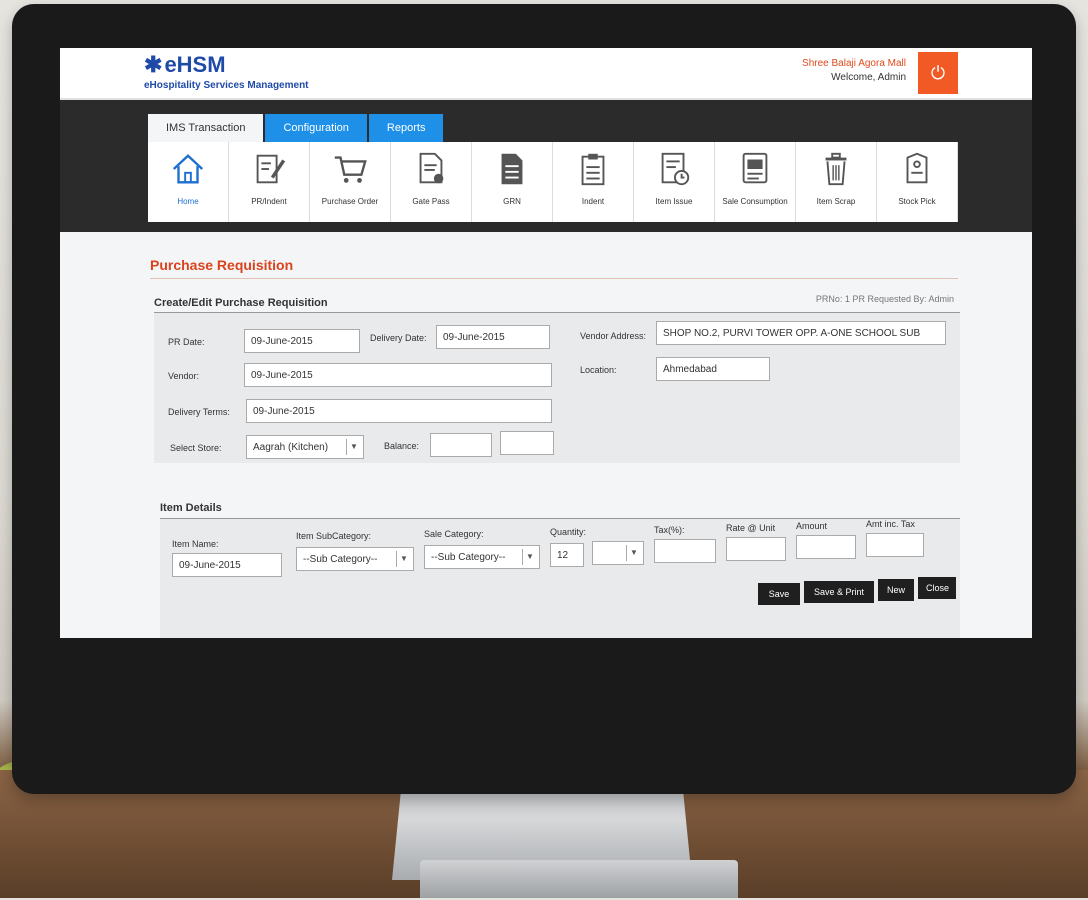 Image resolution: width=1088 pixels, height=900 pixels. What do you see at coordinates (554, 278) in the screenshot?
I see `title-divider` at bounding box center [554, 278].